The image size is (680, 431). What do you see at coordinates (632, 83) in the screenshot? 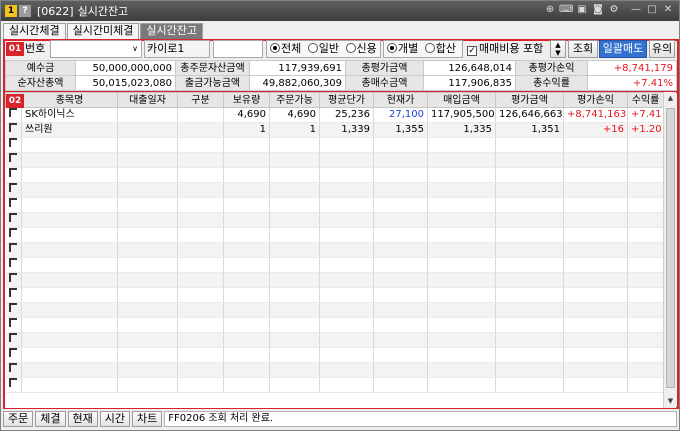
I see `total-return-value: +7.41%` at bounding box center [632, 83].